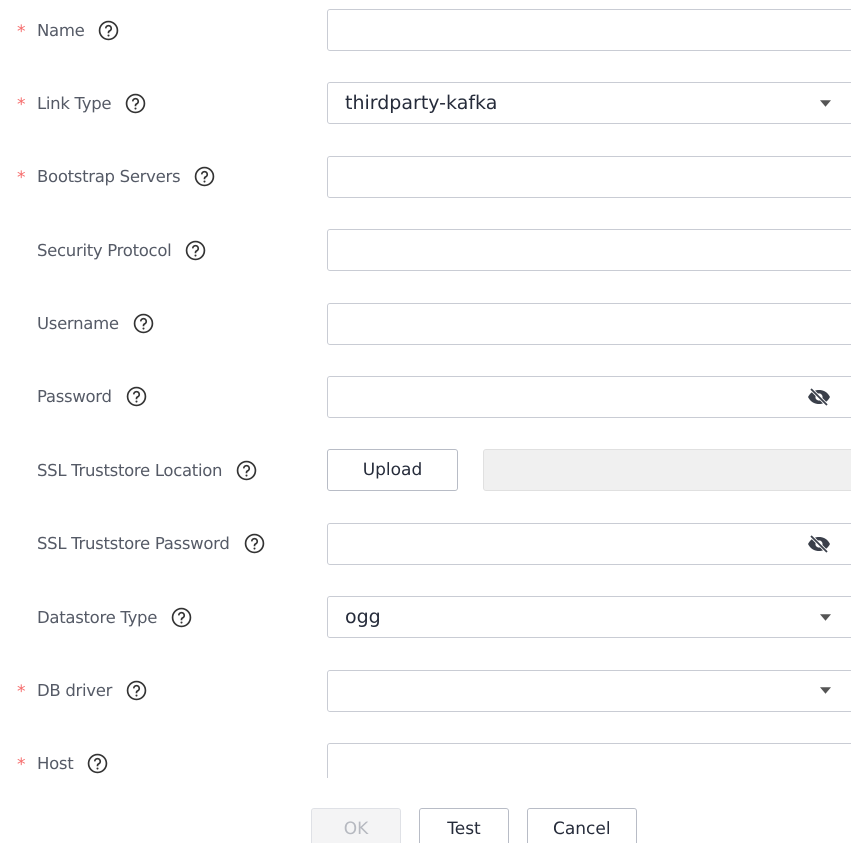 Image resolution: width=851 pixels, height=843 pixels. I want to click on field-label: DB driver, so click(74, 690).